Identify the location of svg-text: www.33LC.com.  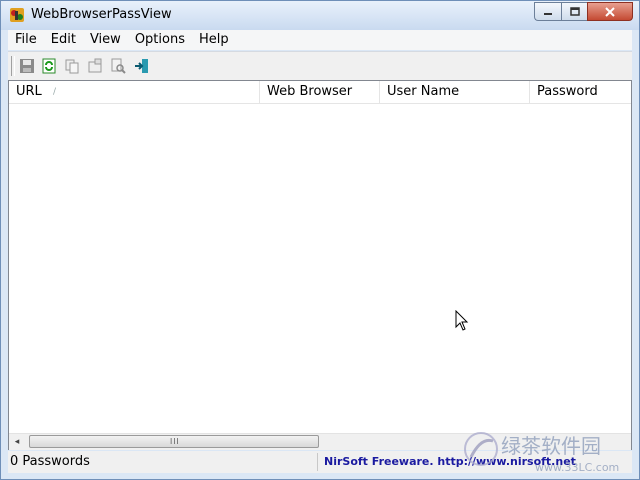
(577, 467).